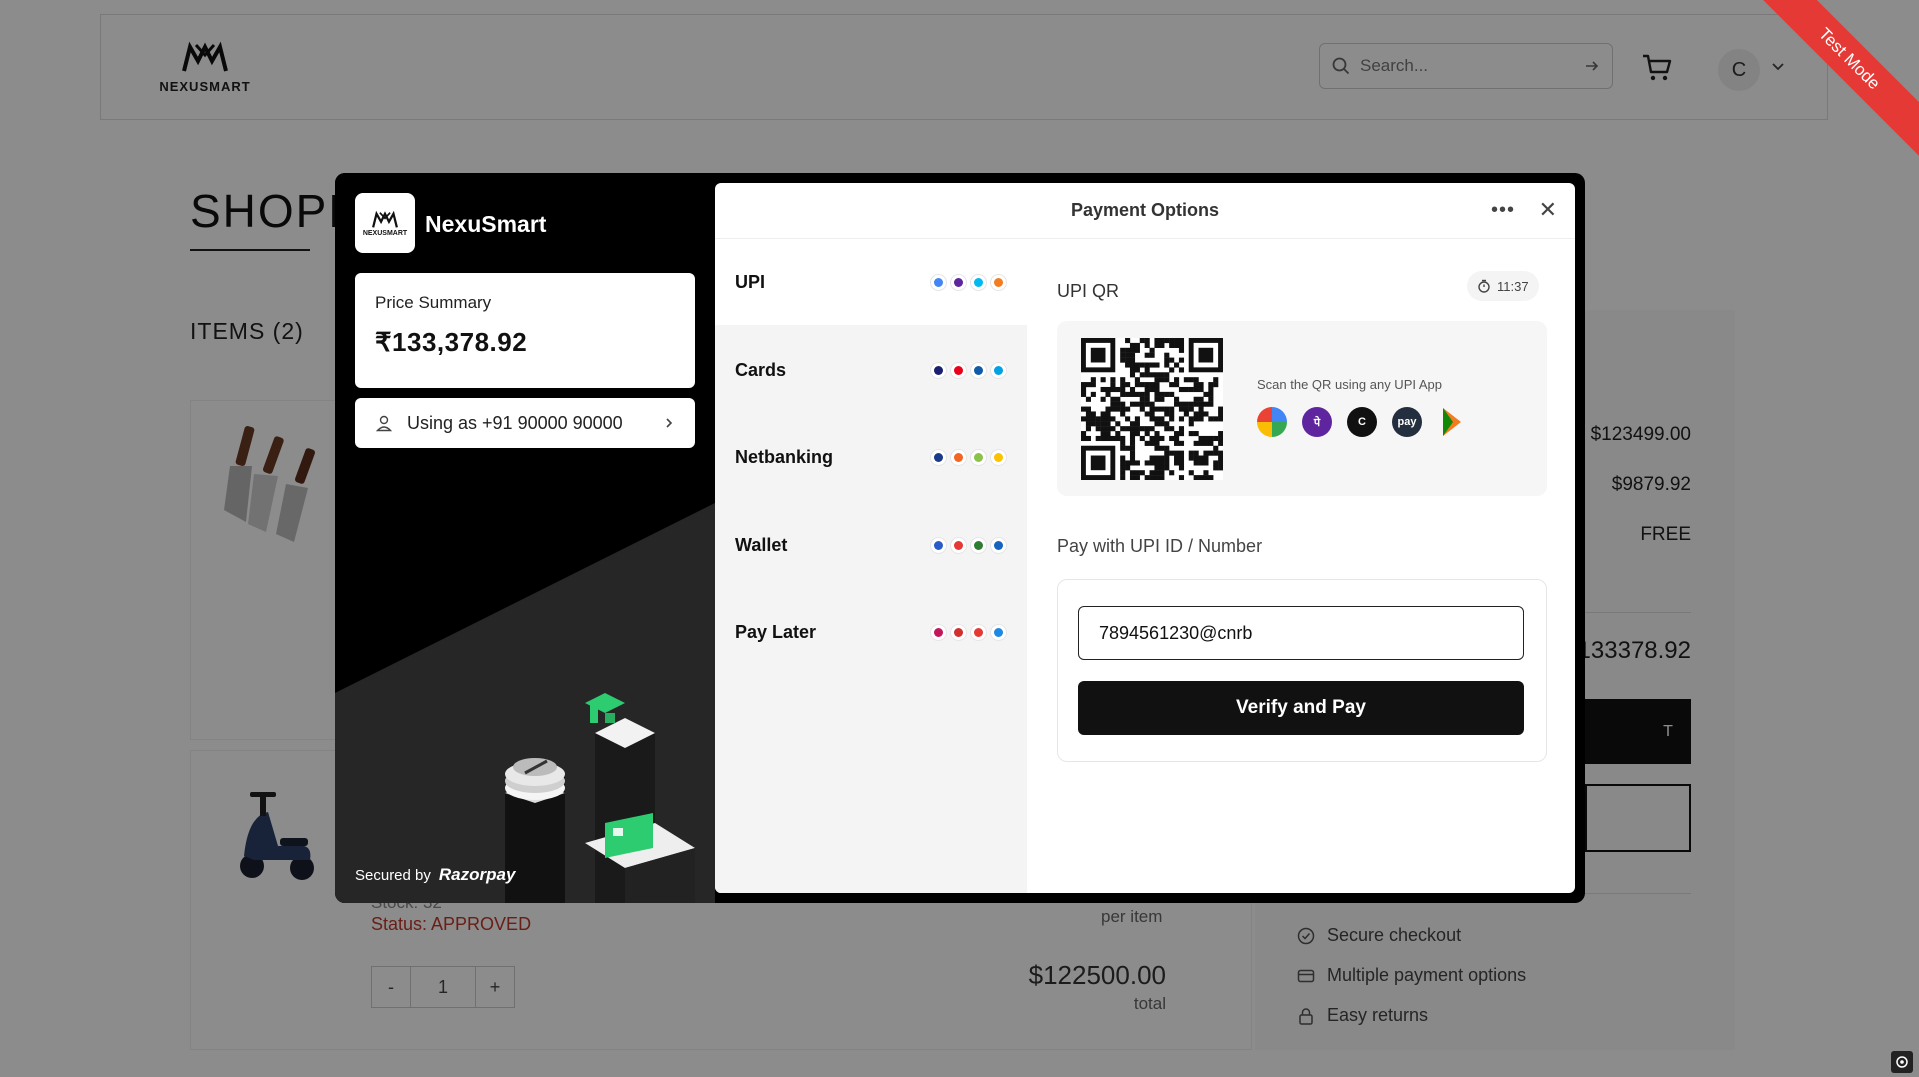 This screenshot has height=1077, width=1919. Describe the element at coordinates (1548, 210) in the screenshot. I see `close-button: ✕` at that location.